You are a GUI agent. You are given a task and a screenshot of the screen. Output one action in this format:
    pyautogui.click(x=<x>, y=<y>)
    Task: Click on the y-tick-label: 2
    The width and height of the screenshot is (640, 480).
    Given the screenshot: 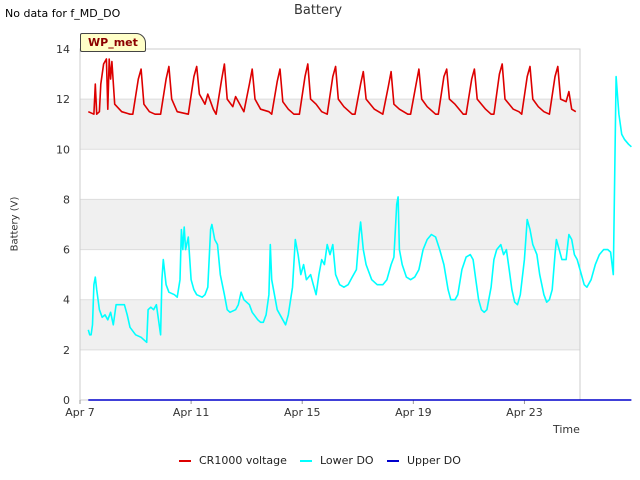 What is the action you would take?
    pyautogui.click(x=66, y=350)
    